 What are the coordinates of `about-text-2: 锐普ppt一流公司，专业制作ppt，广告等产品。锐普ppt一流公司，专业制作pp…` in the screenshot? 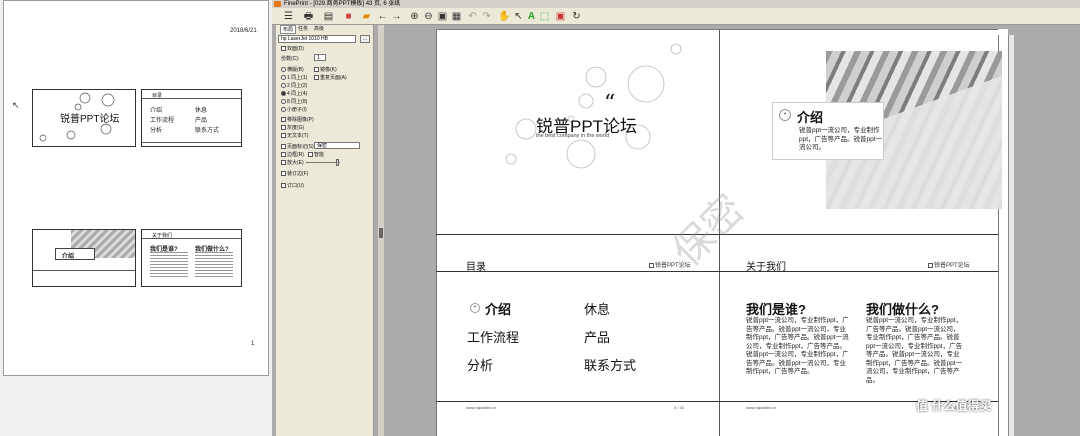 It's located at (914, 350).